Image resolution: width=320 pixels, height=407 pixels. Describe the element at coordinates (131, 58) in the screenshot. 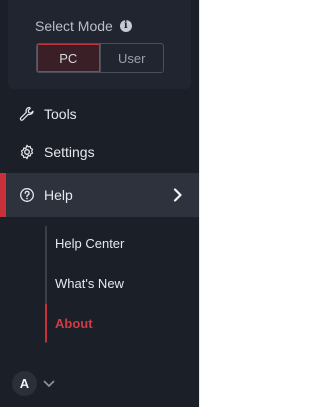

I see `mode-user-button: User` at that location.